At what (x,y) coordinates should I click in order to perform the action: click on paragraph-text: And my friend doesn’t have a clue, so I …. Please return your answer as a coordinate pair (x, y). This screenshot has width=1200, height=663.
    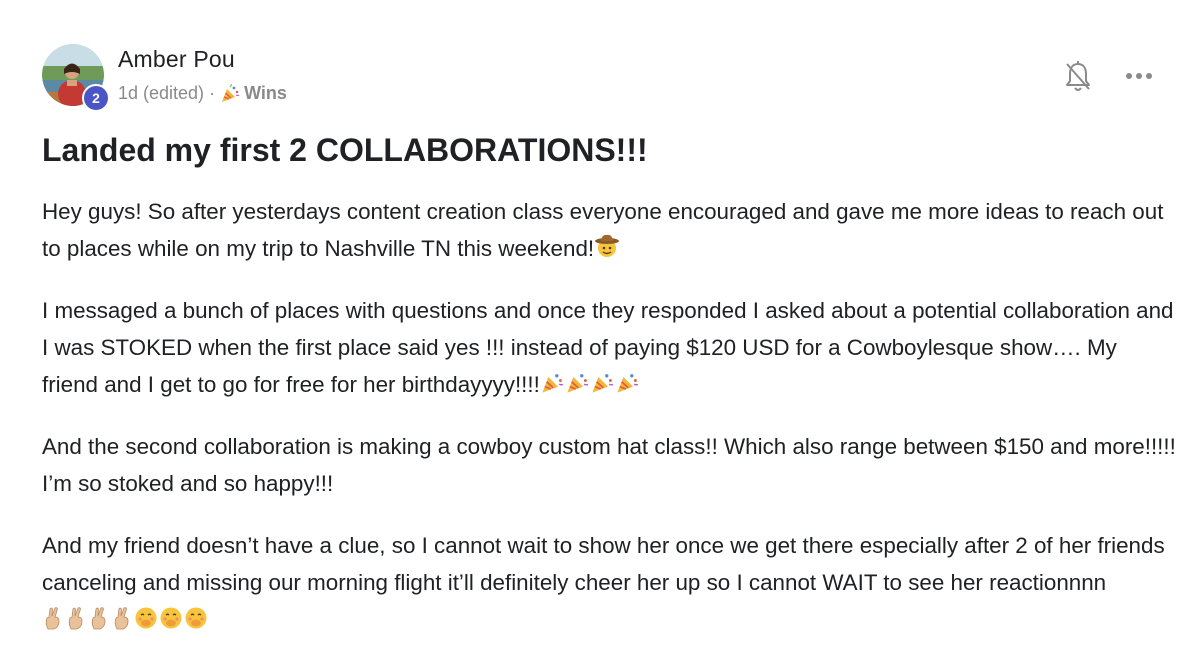
    Looking at the image, I should click on (603, 564).